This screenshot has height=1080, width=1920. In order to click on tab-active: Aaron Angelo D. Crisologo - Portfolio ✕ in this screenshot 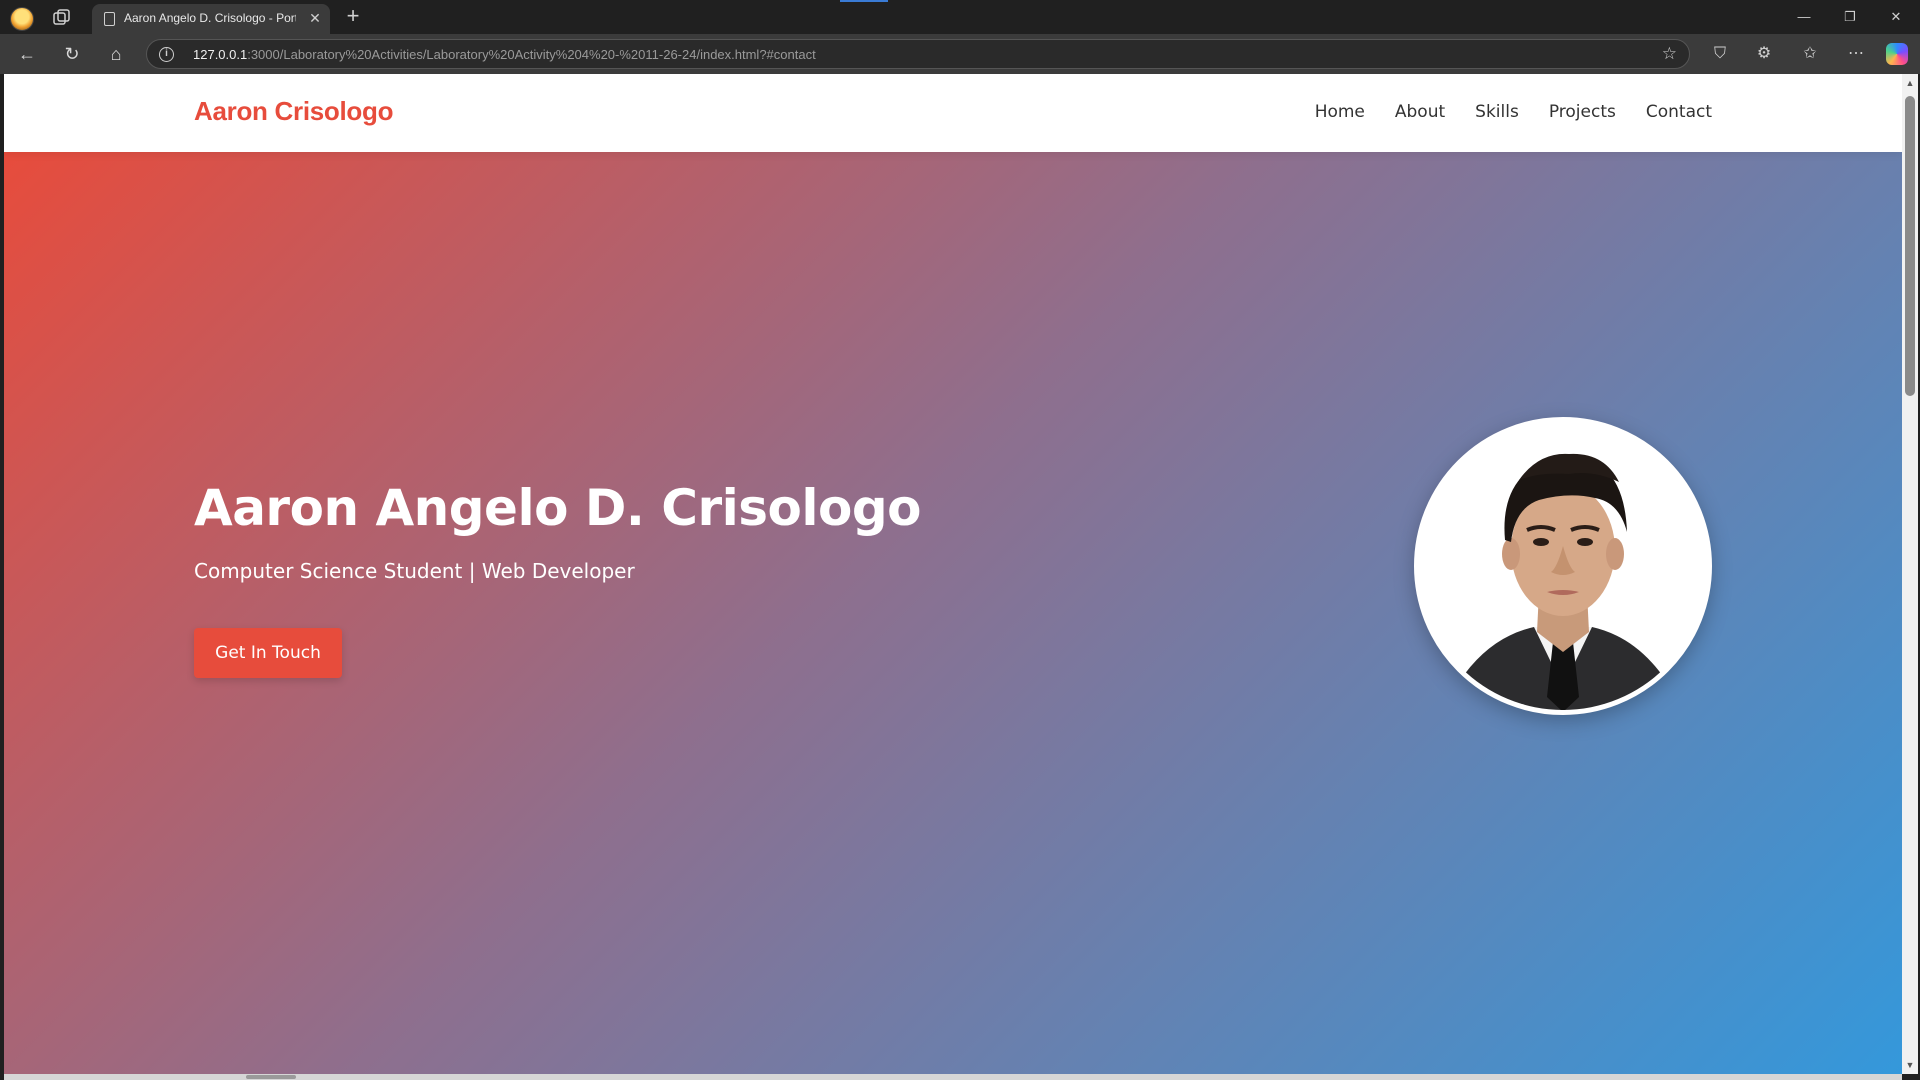, I will do `click(211, 19)`.